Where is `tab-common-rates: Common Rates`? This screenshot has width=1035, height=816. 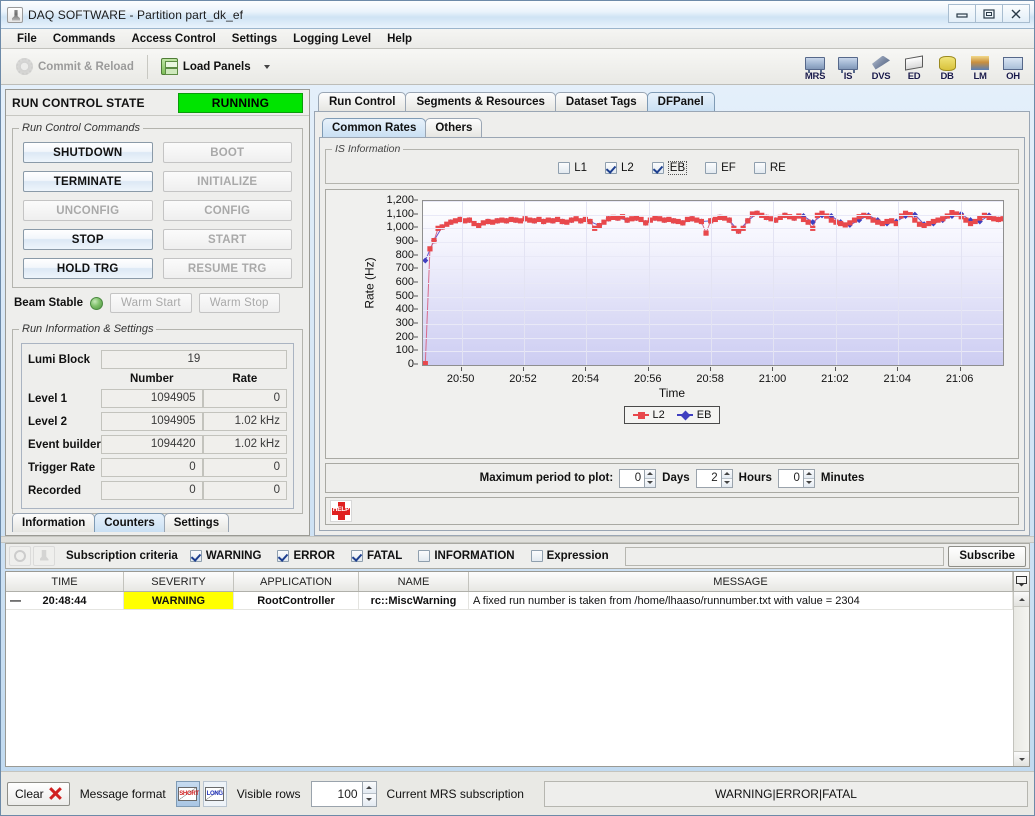
tab-common-rates: Common Rates is located at coordinates (374, 127).